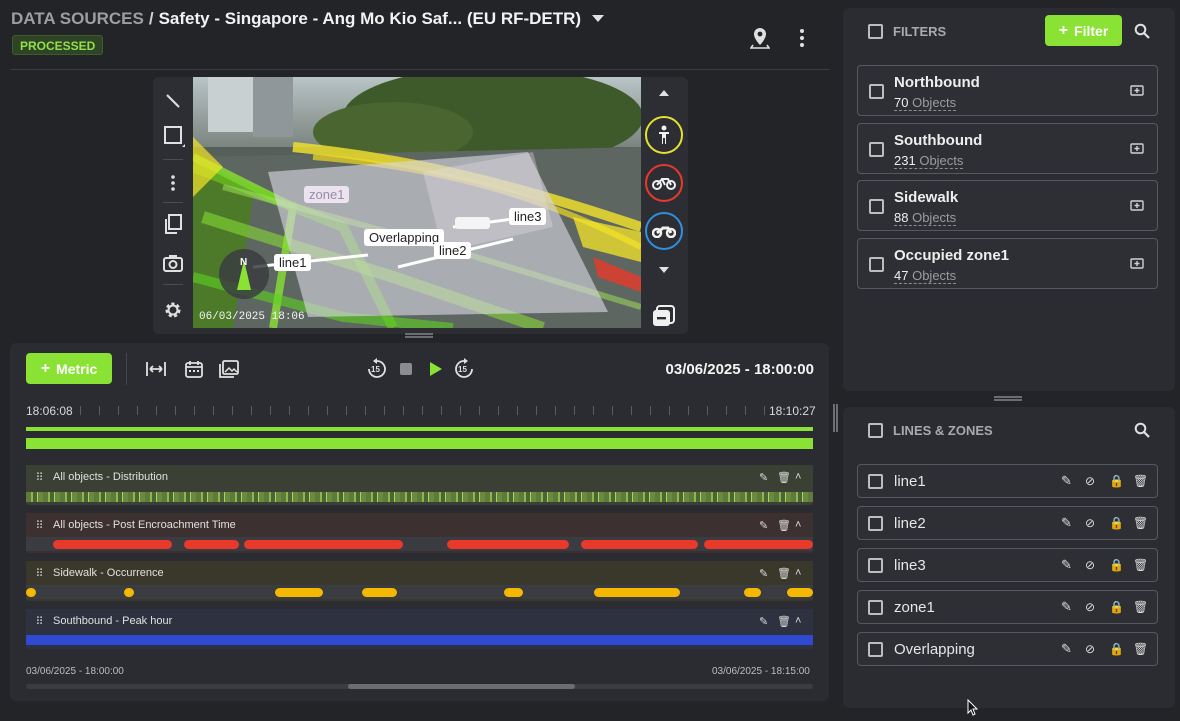  Describe the element at coordinates (156, 369) in the screenshot. I see `fit-width-icon` at that location.